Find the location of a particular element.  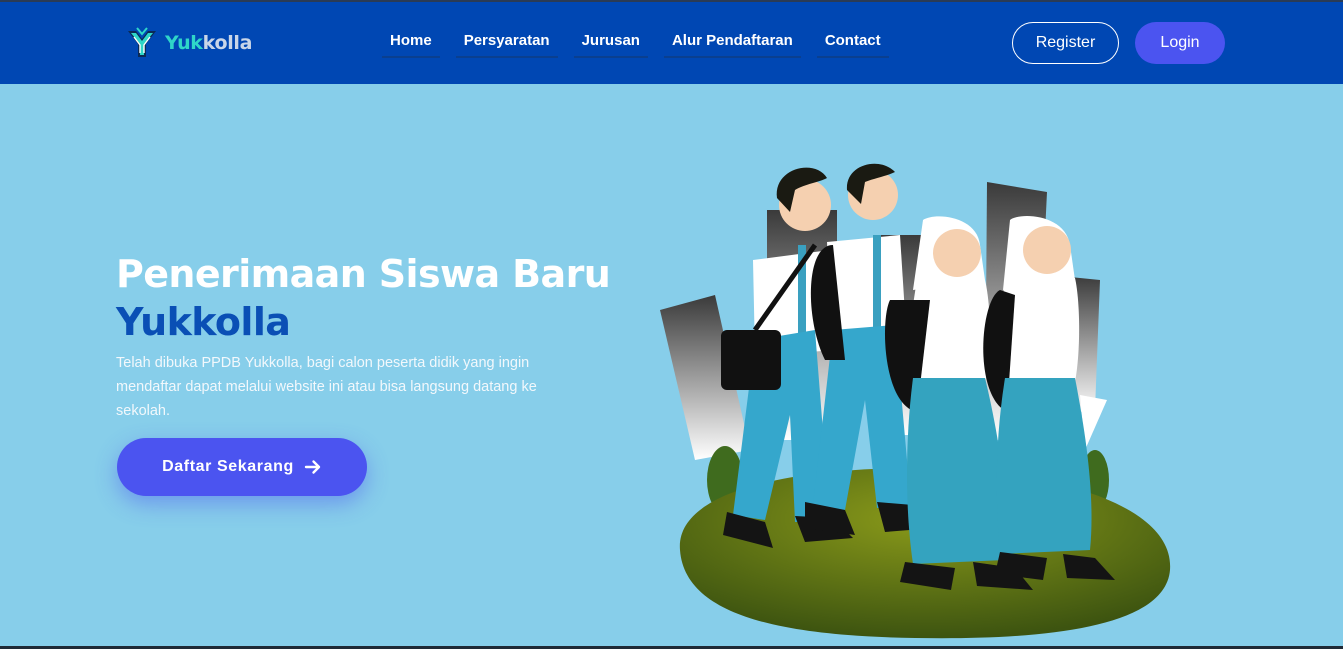

daftar-sekarang-button: Daftar Sekarang is located at coordinates (242, 467).